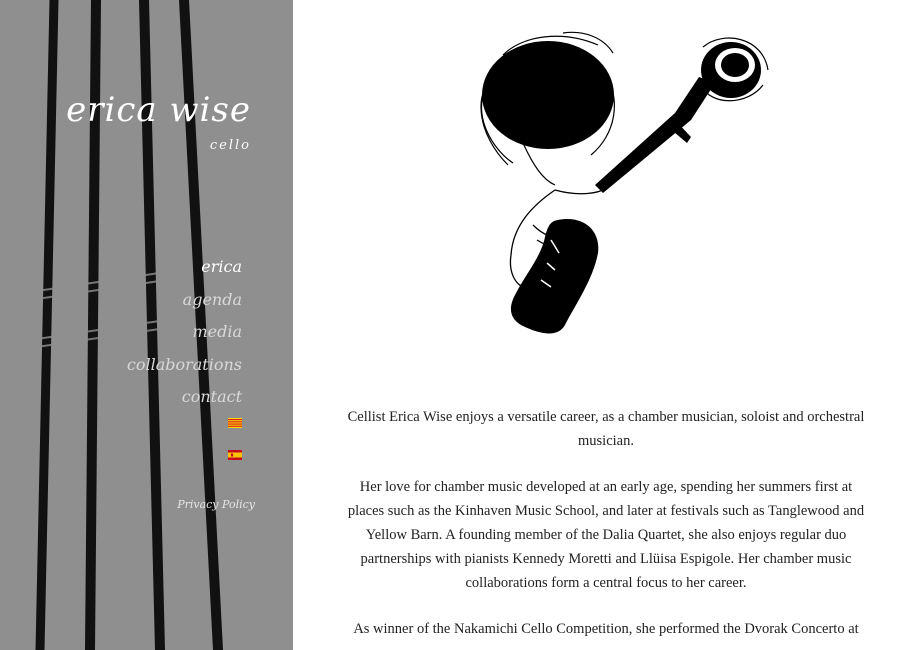 The image size is (900, 650). Describe the element at coordinates (184, 267) in the screenshot. I see `nav-item-erica: erica` at that location.